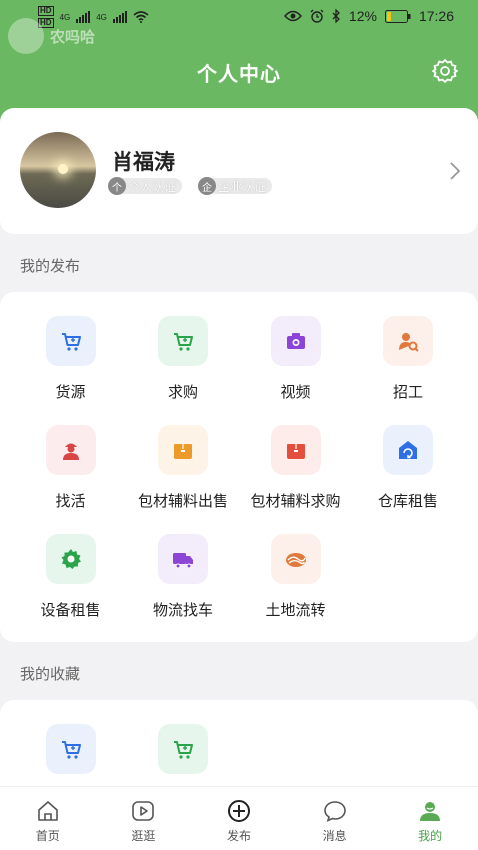  I want to click on company-cert-icon: 企, so click(207, 186).